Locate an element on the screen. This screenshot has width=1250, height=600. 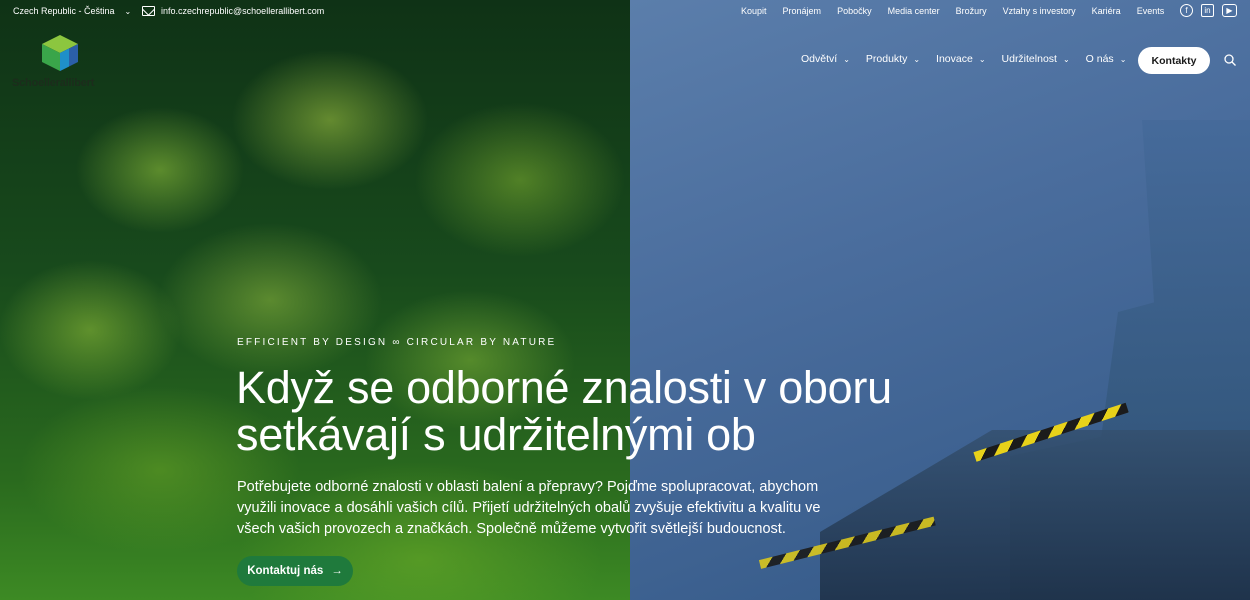
top-link-events: Events is located at coordinates (1151, 11).